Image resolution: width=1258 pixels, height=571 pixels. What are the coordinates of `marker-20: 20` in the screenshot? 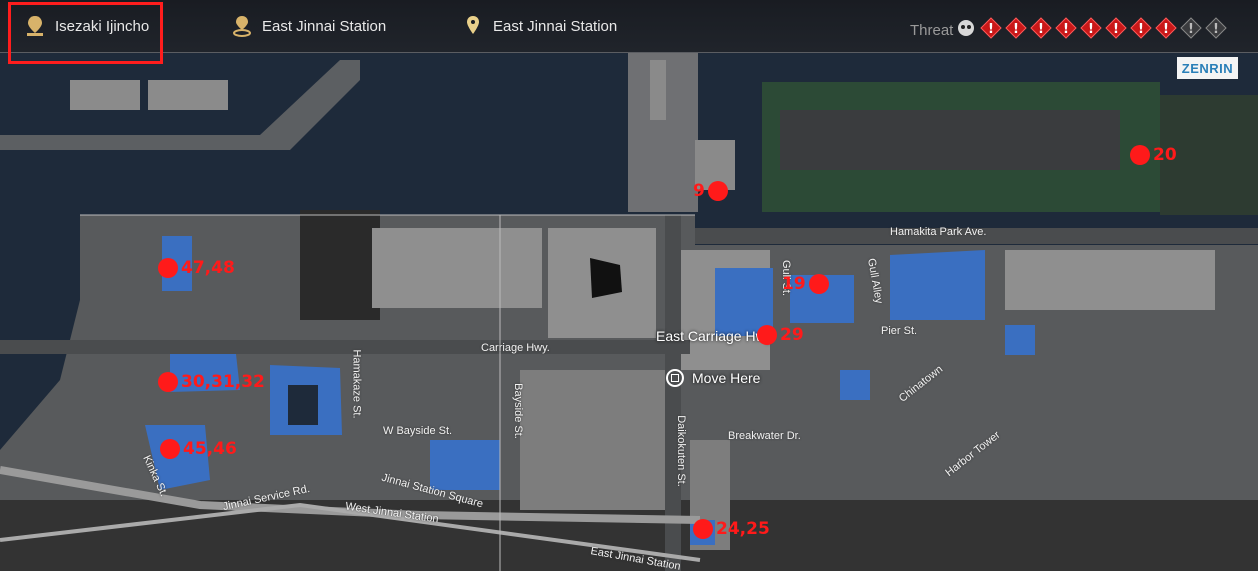 It's located at (1153, 155).